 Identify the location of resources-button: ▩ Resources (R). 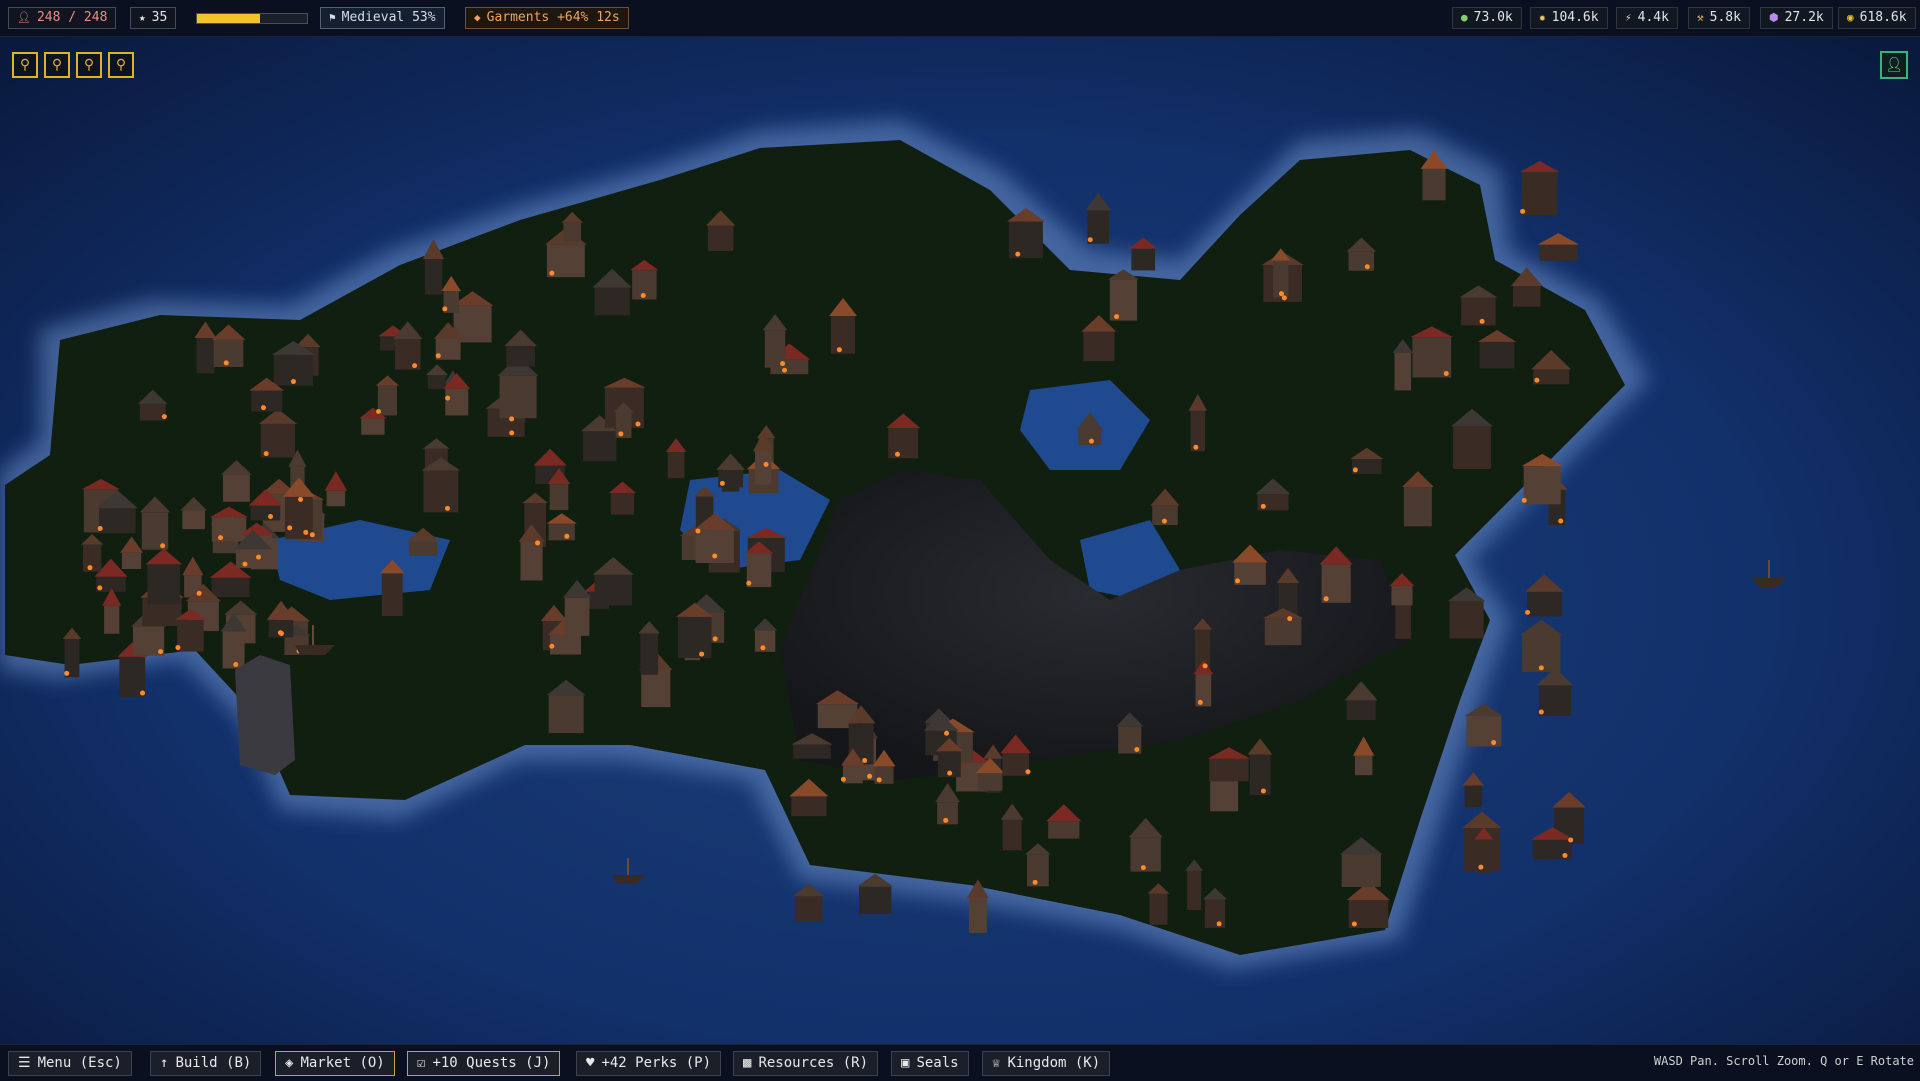
(806, 1063).